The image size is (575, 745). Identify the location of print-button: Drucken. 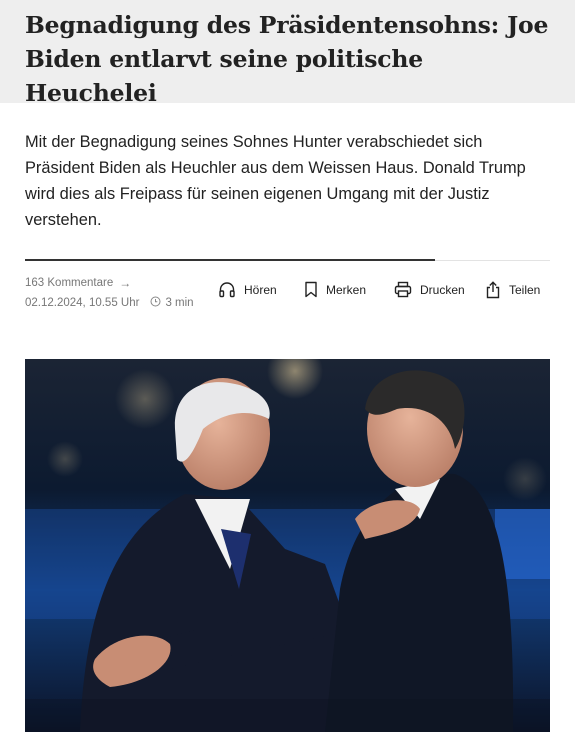
(429, 289).